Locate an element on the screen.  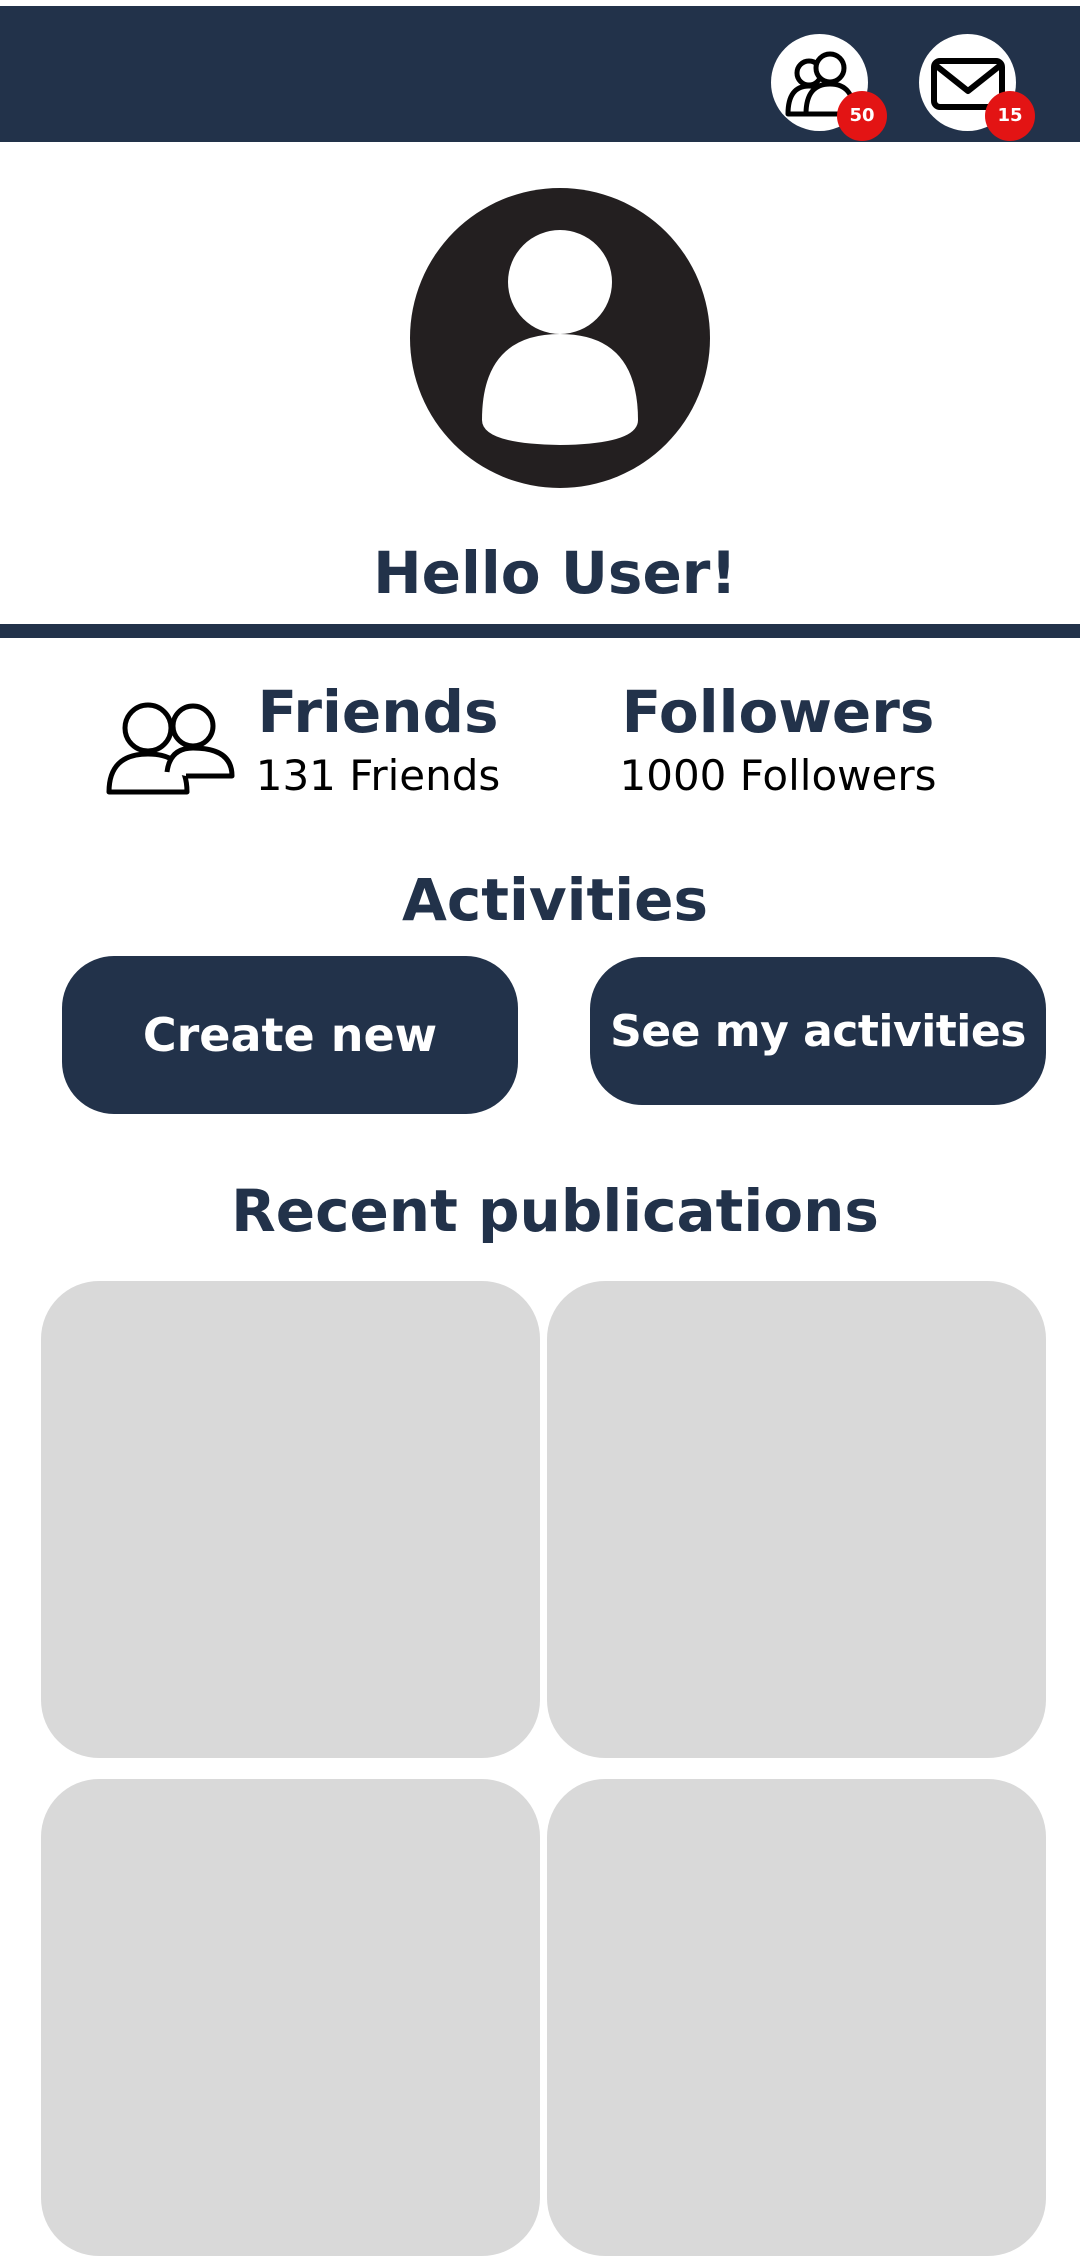
followers-title: Followers is located at coordinates (778, 712).